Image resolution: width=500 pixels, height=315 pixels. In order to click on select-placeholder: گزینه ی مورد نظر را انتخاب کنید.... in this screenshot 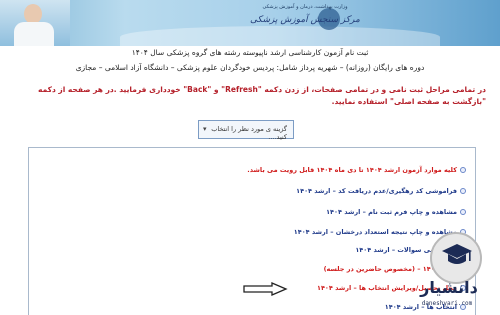, I will do `click(249, 133)`.